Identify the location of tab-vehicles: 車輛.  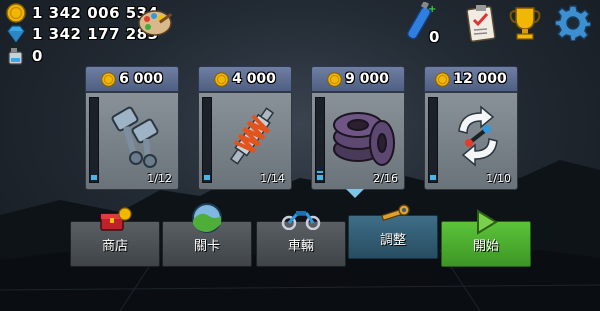
(301, 239).